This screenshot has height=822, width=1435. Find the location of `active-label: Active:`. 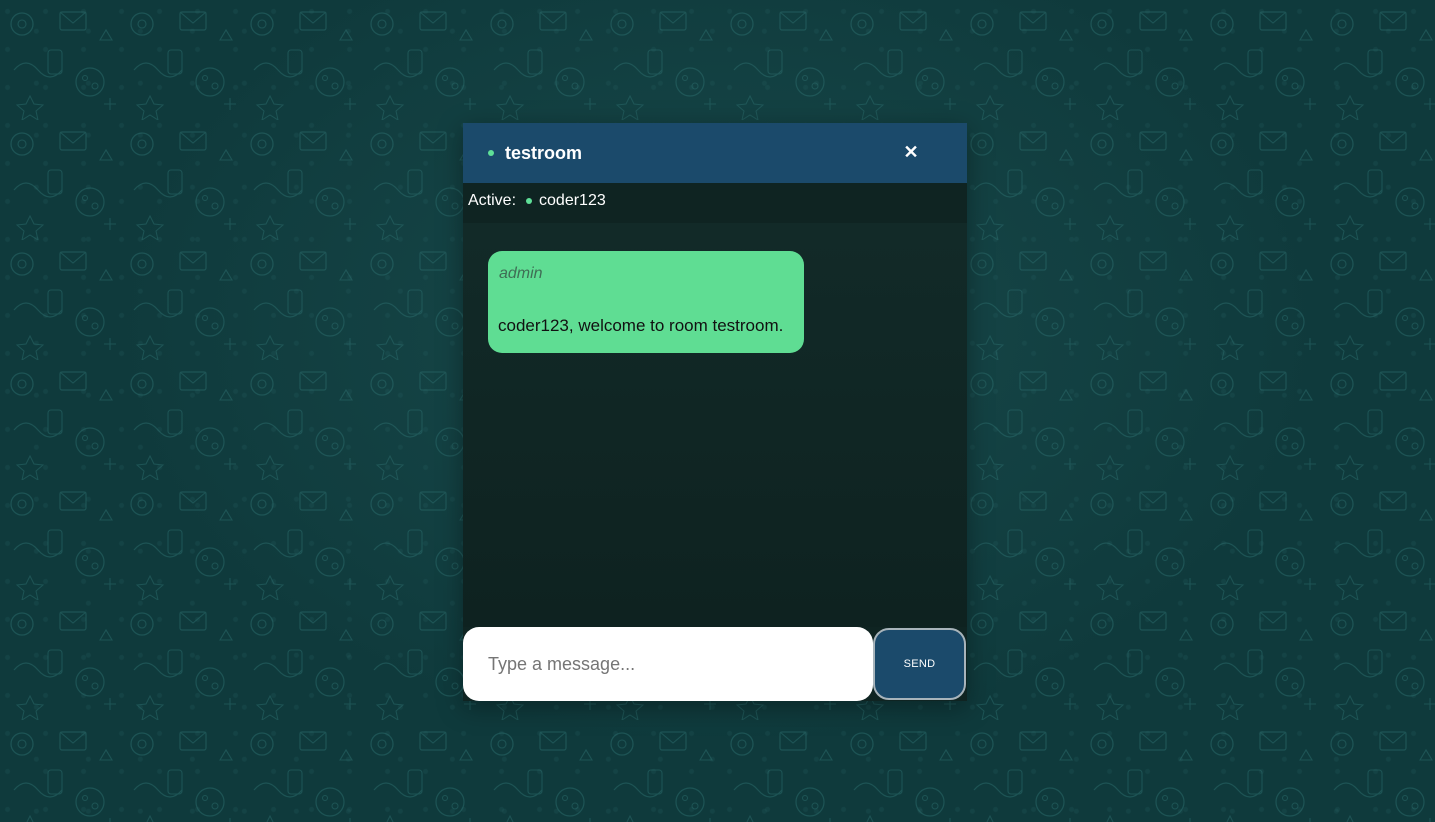

active-label: Active: is located at coordinates (492, 200).